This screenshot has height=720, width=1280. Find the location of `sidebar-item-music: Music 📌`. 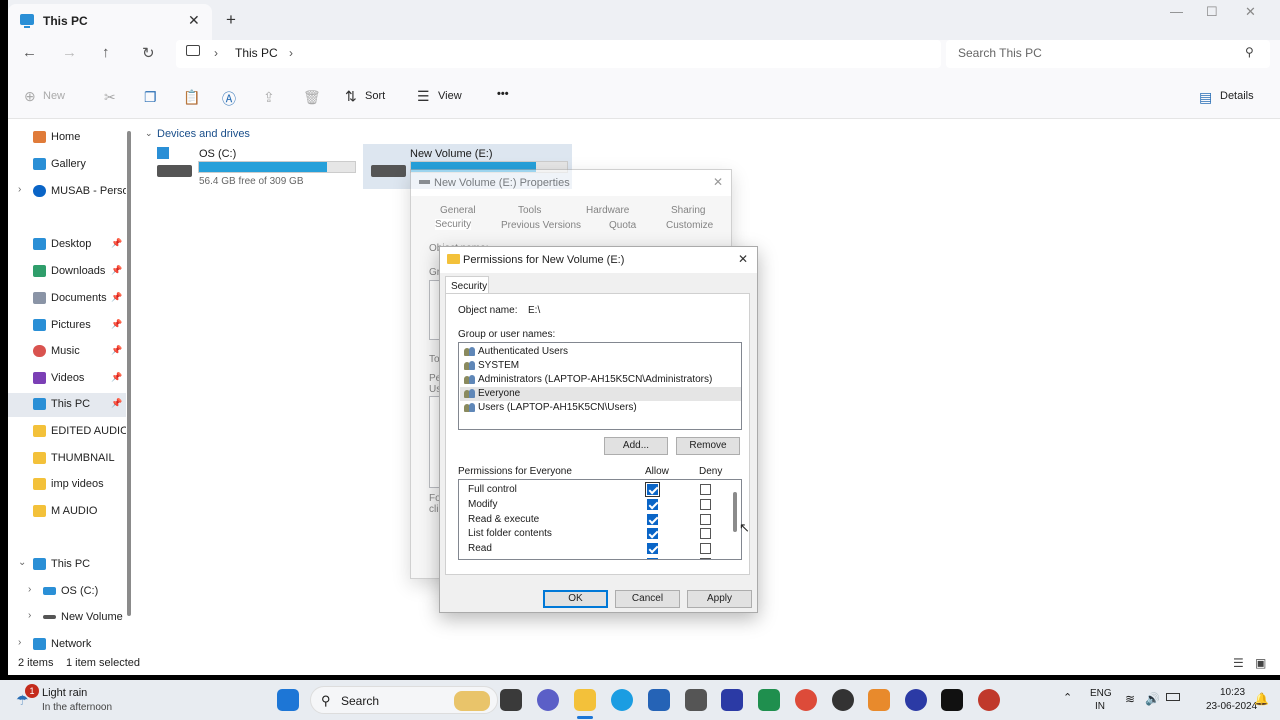

sidebar-item-music: Music 📌 is located at coordinates (67, 352).